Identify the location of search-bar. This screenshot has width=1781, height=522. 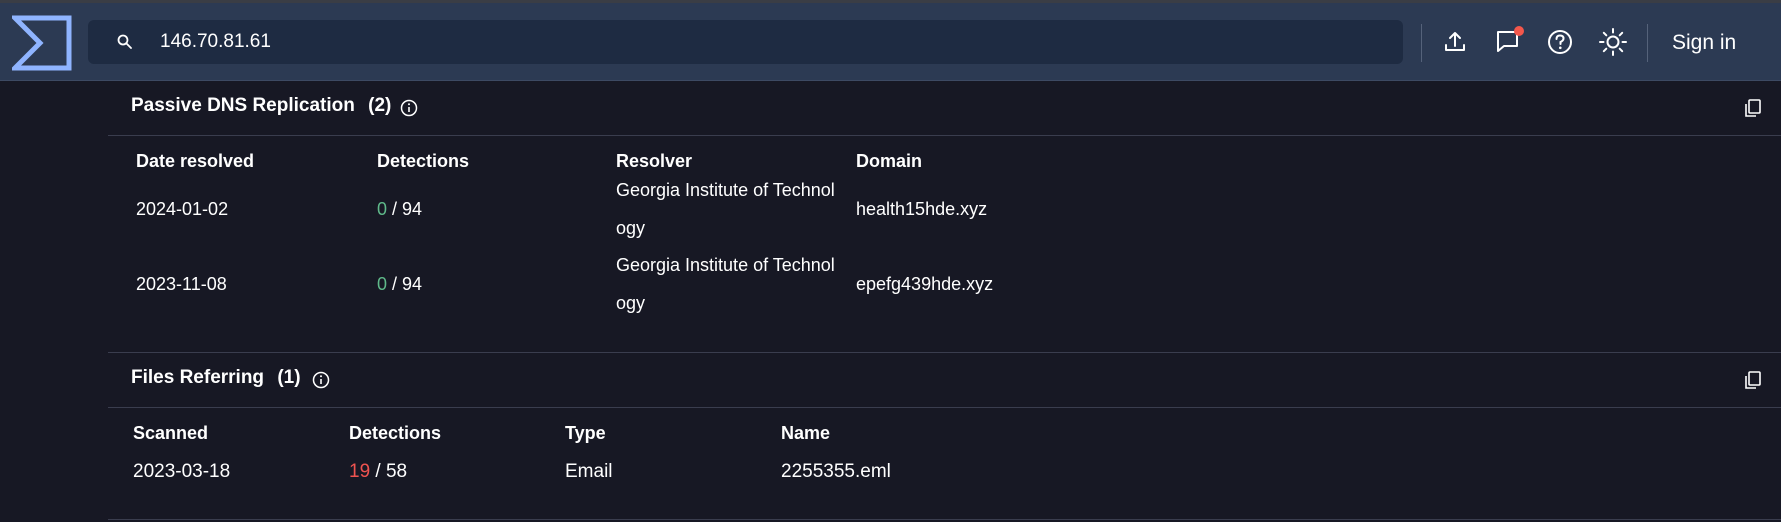
(745, 42).